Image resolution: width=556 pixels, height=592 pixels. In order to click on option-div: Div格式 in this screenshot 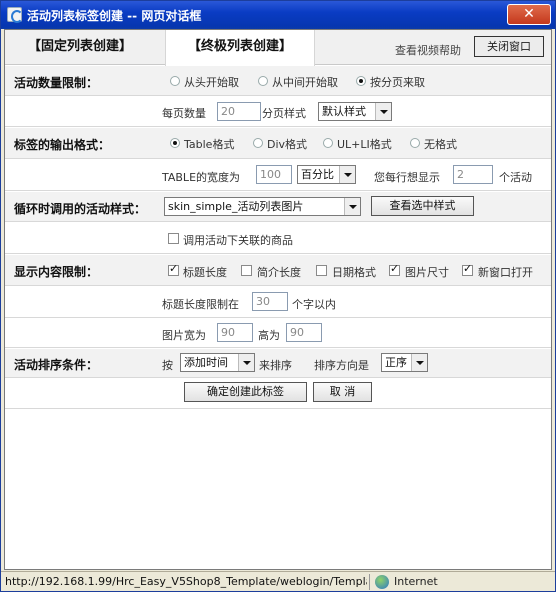, I will do `click(287, 144)`.